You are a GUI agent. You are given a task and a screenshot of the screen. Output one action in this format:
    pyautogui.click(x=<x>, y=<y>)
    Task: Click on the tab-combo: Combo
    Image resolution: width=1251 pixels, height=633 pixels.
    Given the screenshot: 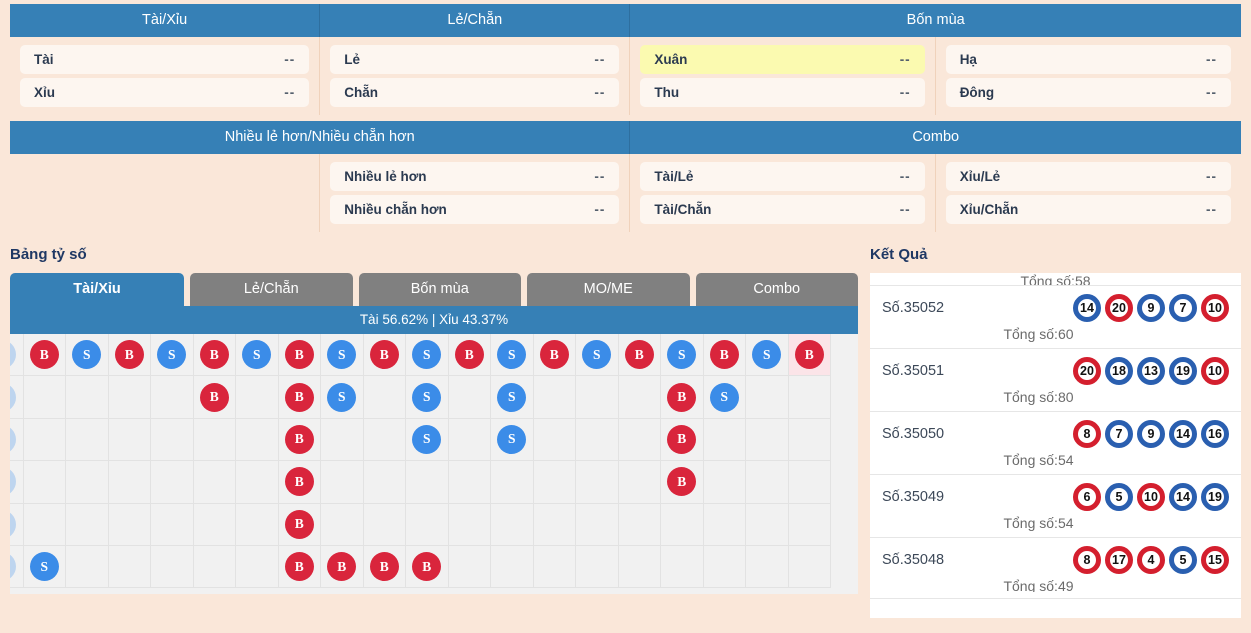 What is the action you would take?
    pyautogui.click(x=776, y=289)
    